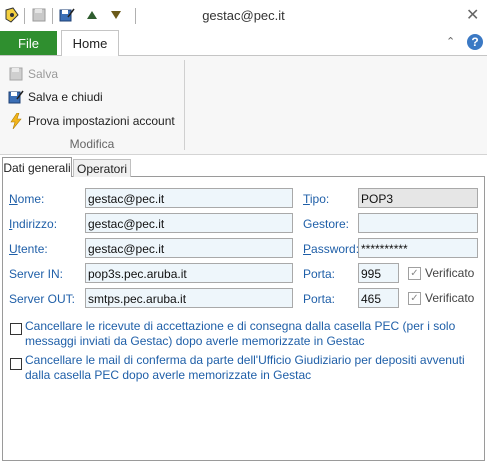 The image size is (487, 463). Describe the element at coordinates (189, 198) in the screenshot. I see `nome-input: gestac@pec.it` at that location.